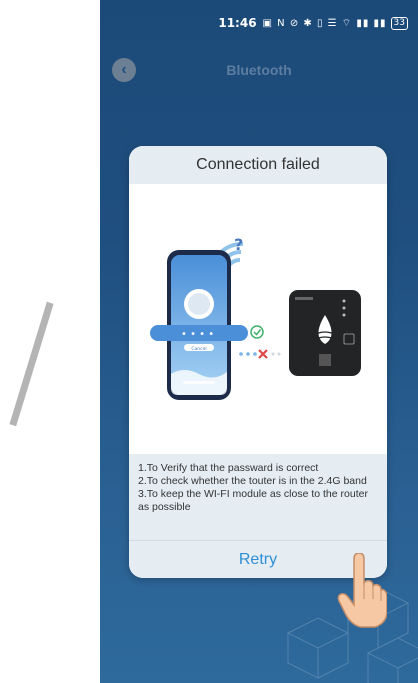 The image size is (418, 683). I want to click on screen-title: Bluetooth, so click(259, 70).